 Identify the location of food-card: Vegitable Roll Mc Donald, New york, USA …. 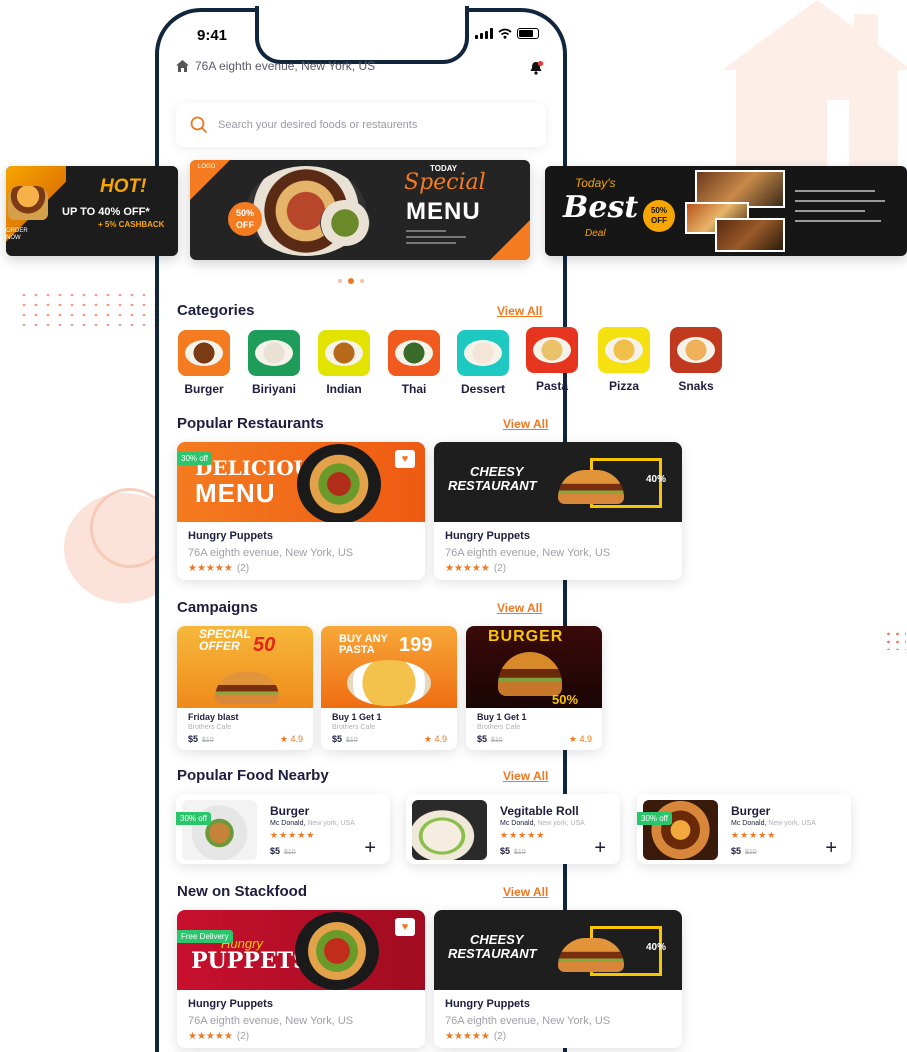
(513, 829).